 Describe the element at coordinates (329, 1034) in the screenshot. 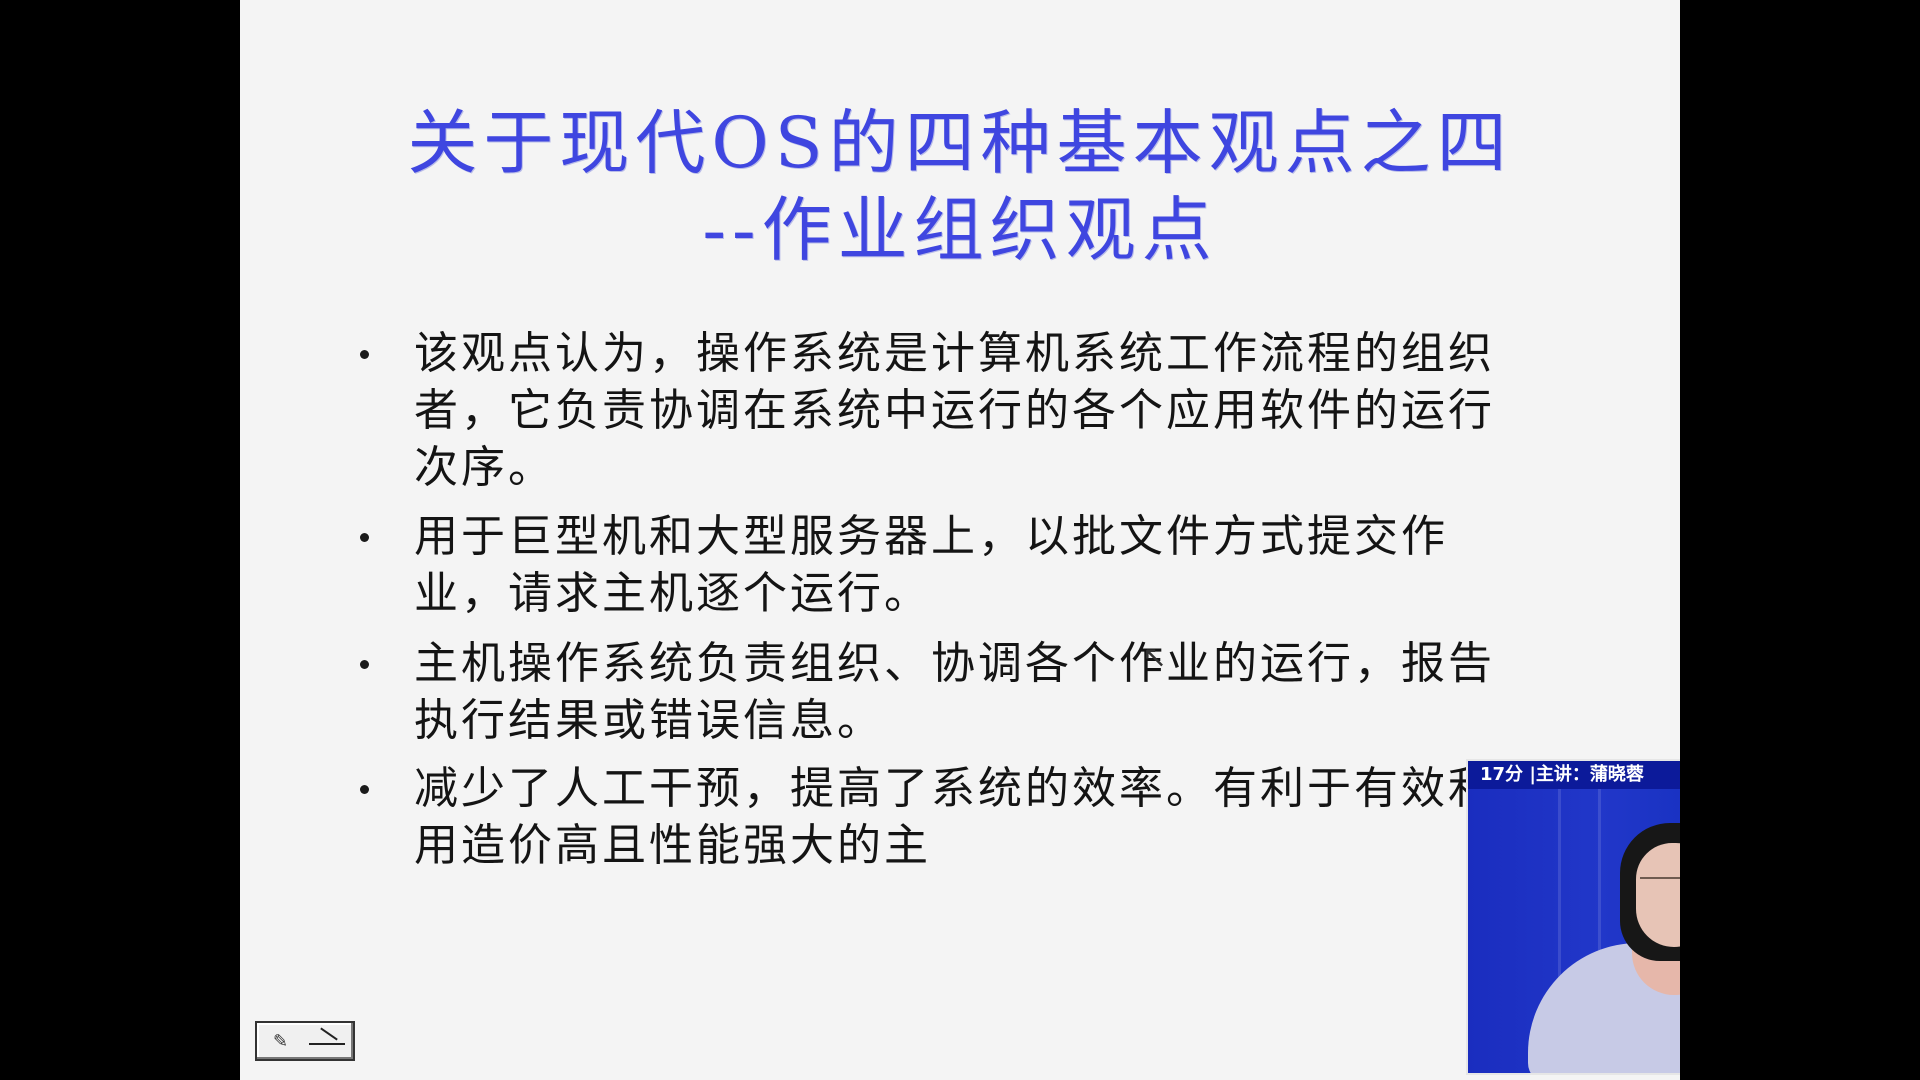

I see `pen-tip-icon` at that location.